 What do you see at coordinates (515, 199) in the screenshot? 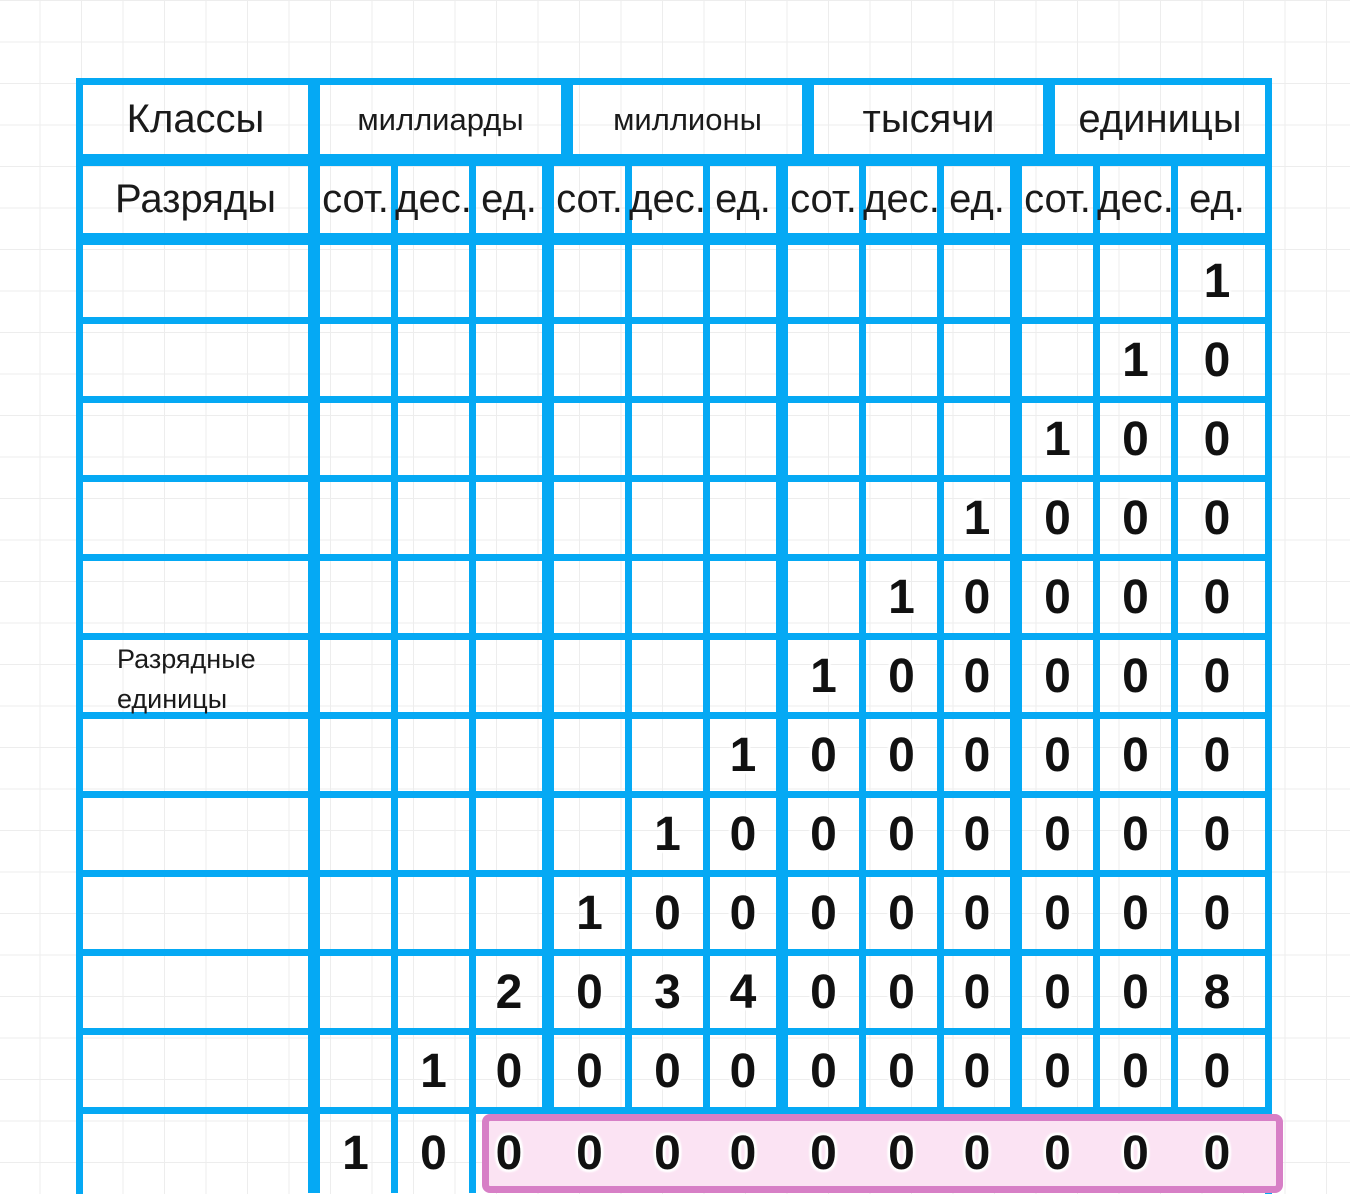
I see `rank-header-2: ед.` at bounding box center [515, 199].